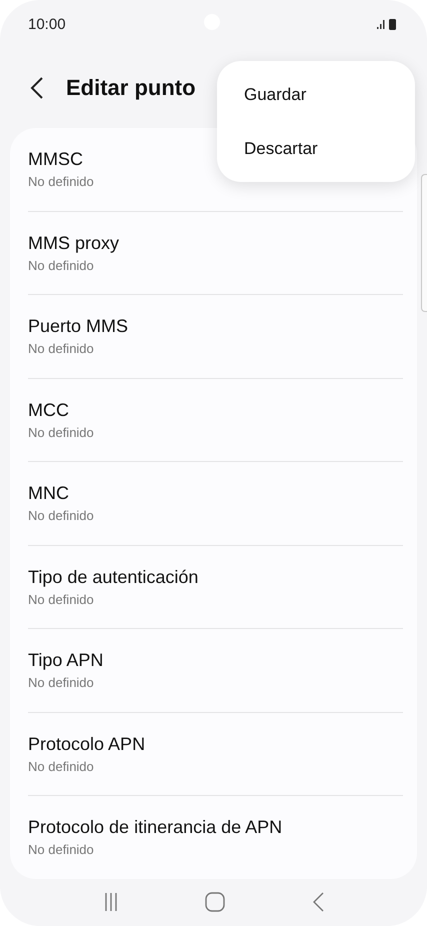 This screenshot has width=427, height=926. I want to click on home-icon, so click(214, 902).